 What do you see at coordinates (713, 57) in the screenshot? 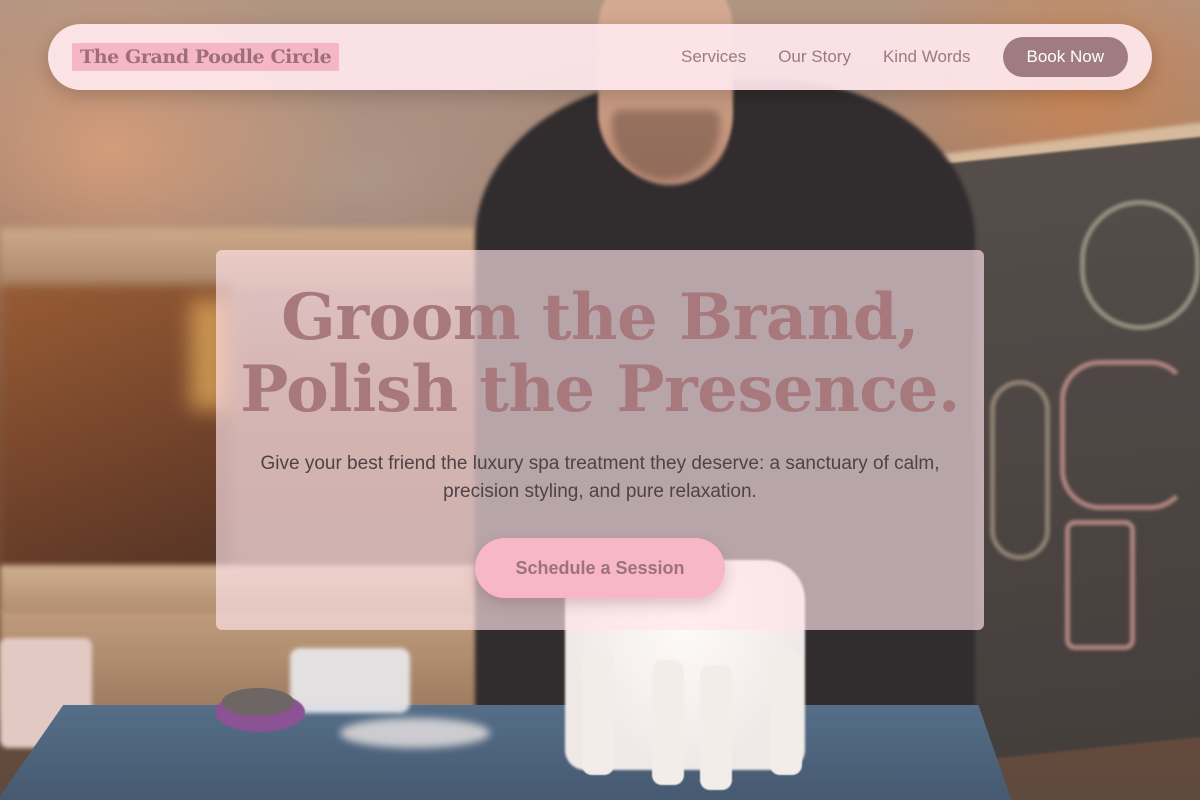
I see `nav-link-services: Services` at bounding box center [713, 57].